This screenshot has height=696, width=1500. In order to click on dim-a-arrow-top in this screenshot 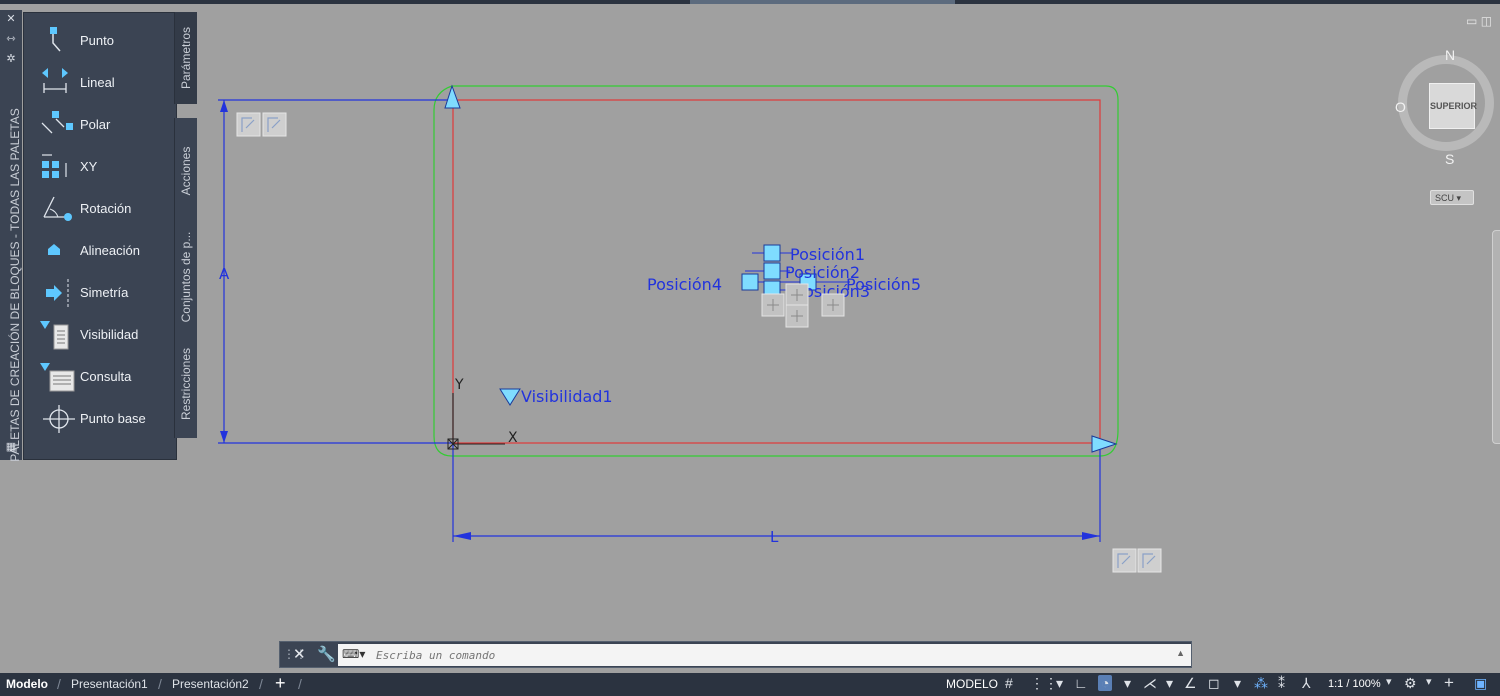, I will do `click(224, 106)`.